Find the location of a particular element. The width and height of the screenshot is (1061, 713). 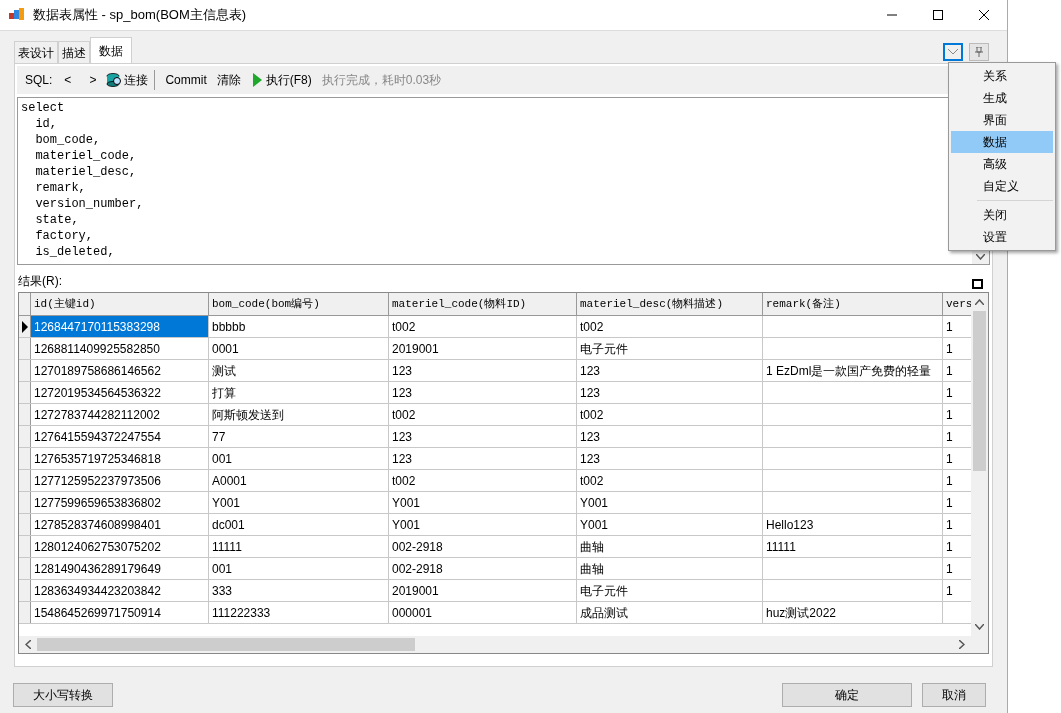

code-line: select is located at coordinates (43, 108).